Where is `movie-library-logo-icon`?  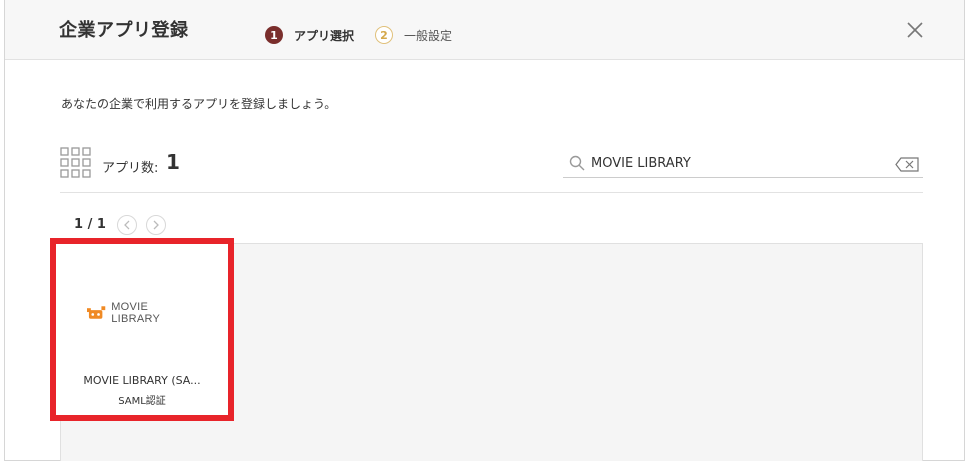 movie-library-logo-icon is located at coordinates (96, 312).